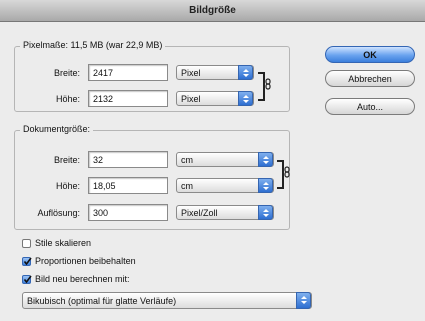 The width and height of the screenshot is (425, 321). Describe the element at coordinates (199, 213) in the screenshot. I see `resolution-unit-value: Pixel/Zoll` at that location.